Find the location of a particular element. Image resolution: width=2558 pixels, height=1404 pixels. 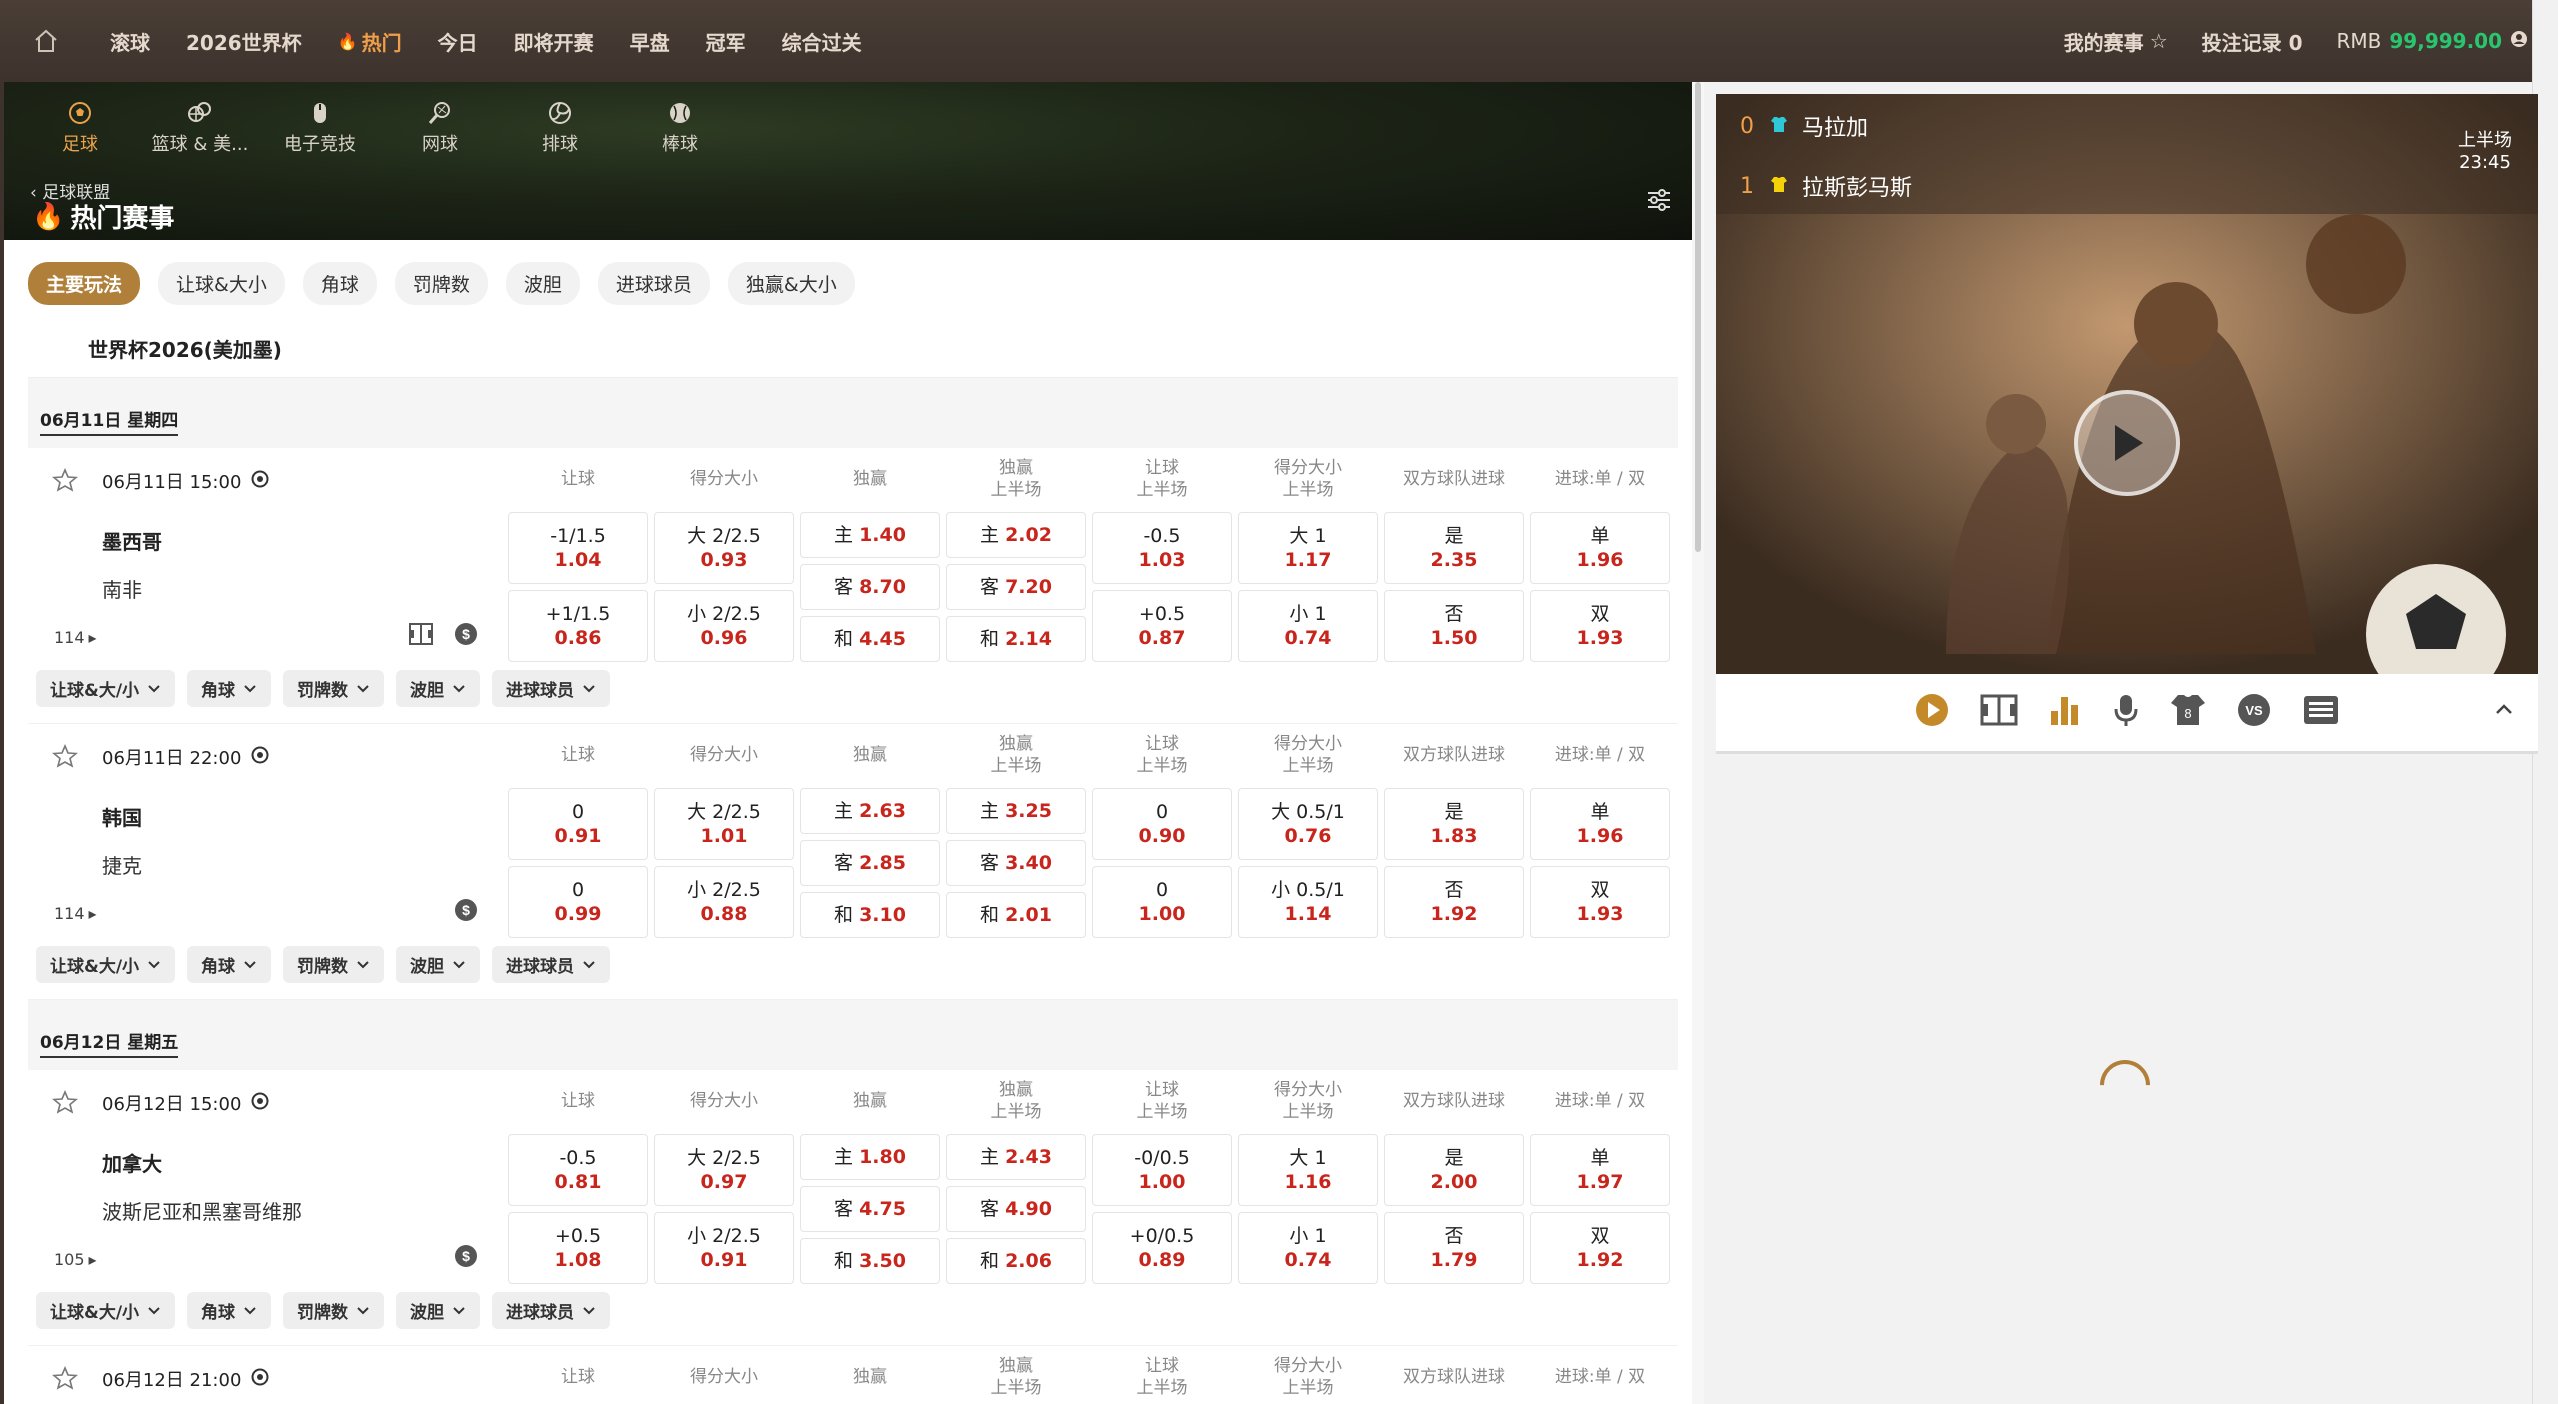

odds-cell: 大 0.5/1 0.76 is located at coordinates (1308, 824).